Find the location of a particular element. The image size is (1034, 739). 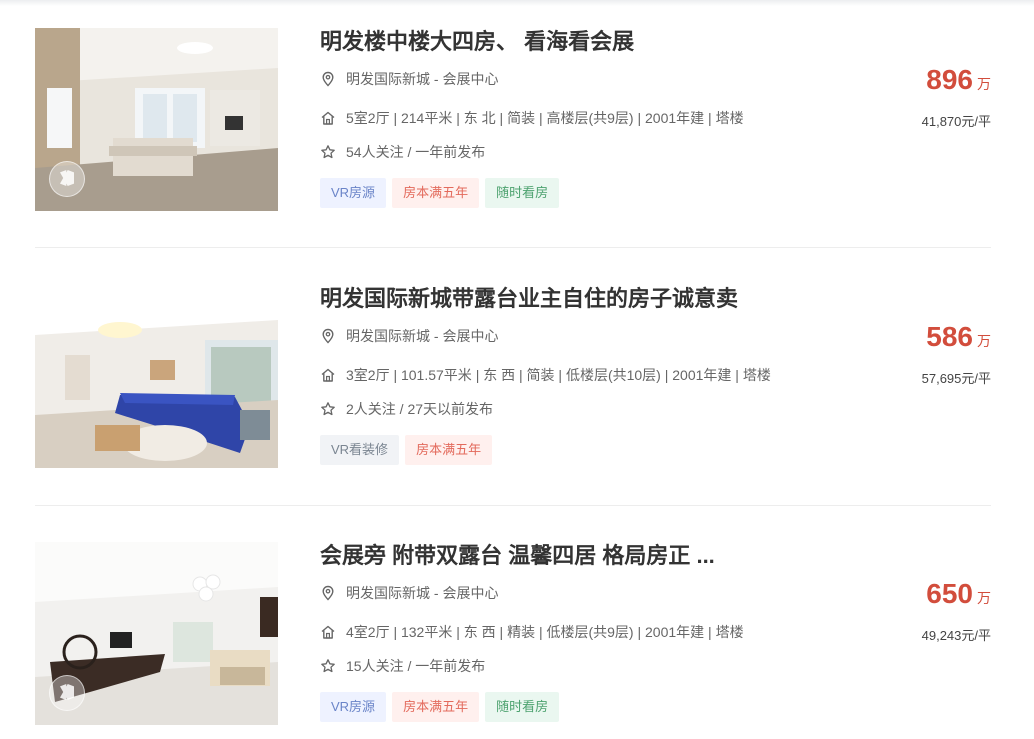

listing-follow: 2人关注 / 27天以前发布 is located at coordinates (406, 409).